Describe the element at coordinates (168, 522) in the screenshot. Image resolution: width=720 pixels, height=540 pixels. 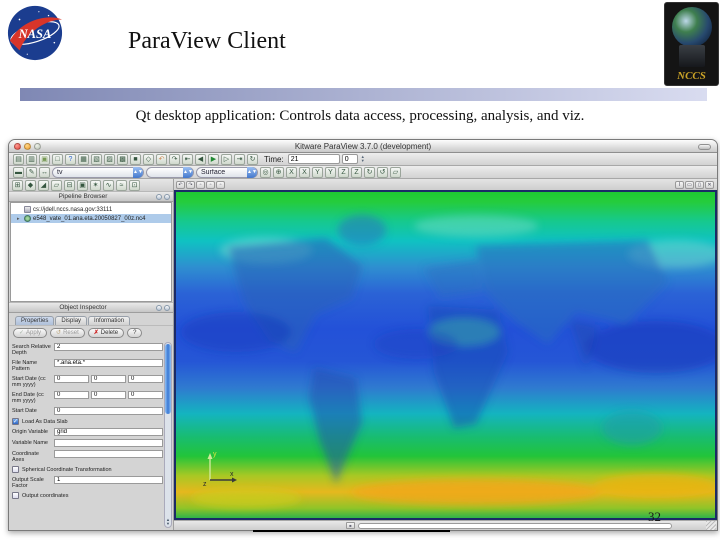
I see `scrollbar-arrows-icon: ▲ ▼` at that location.